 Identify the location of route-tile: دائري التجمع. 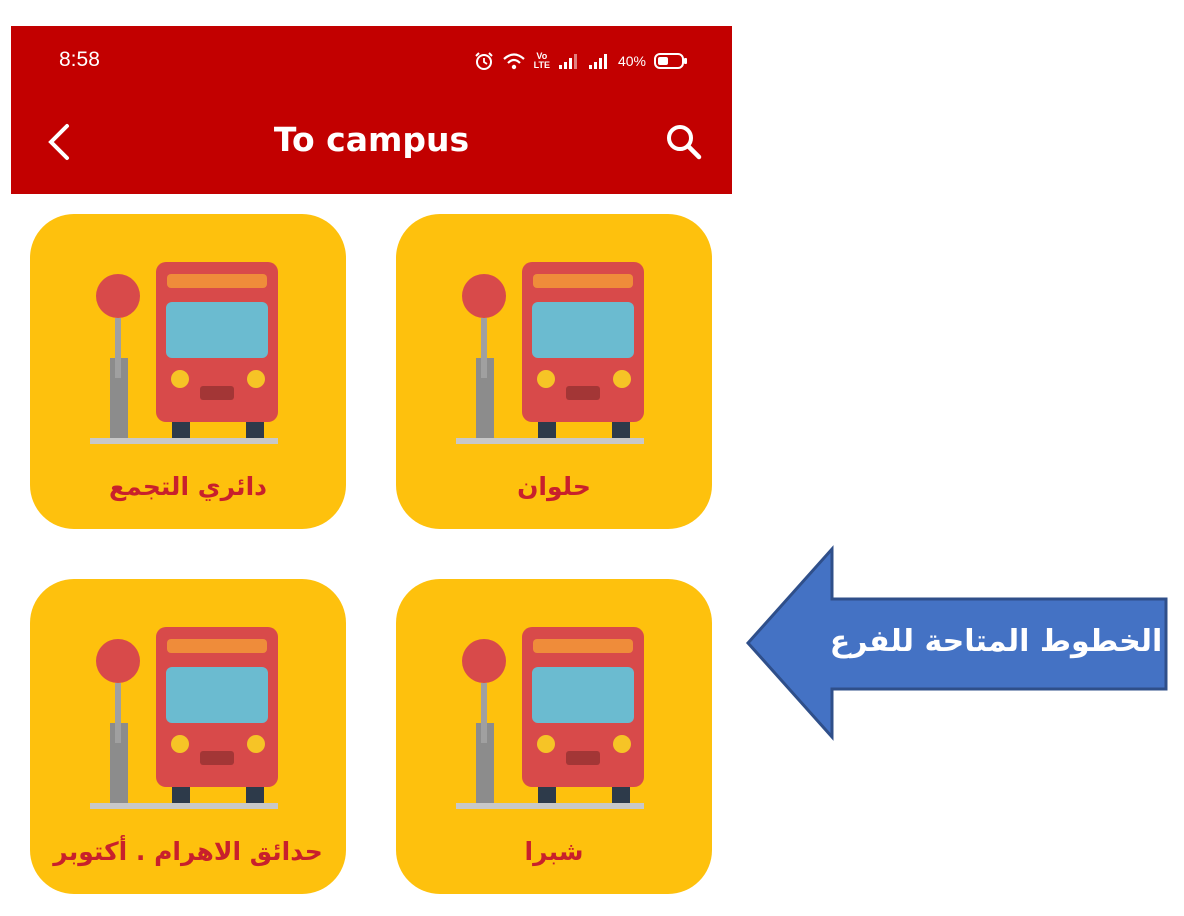
(188, 371).